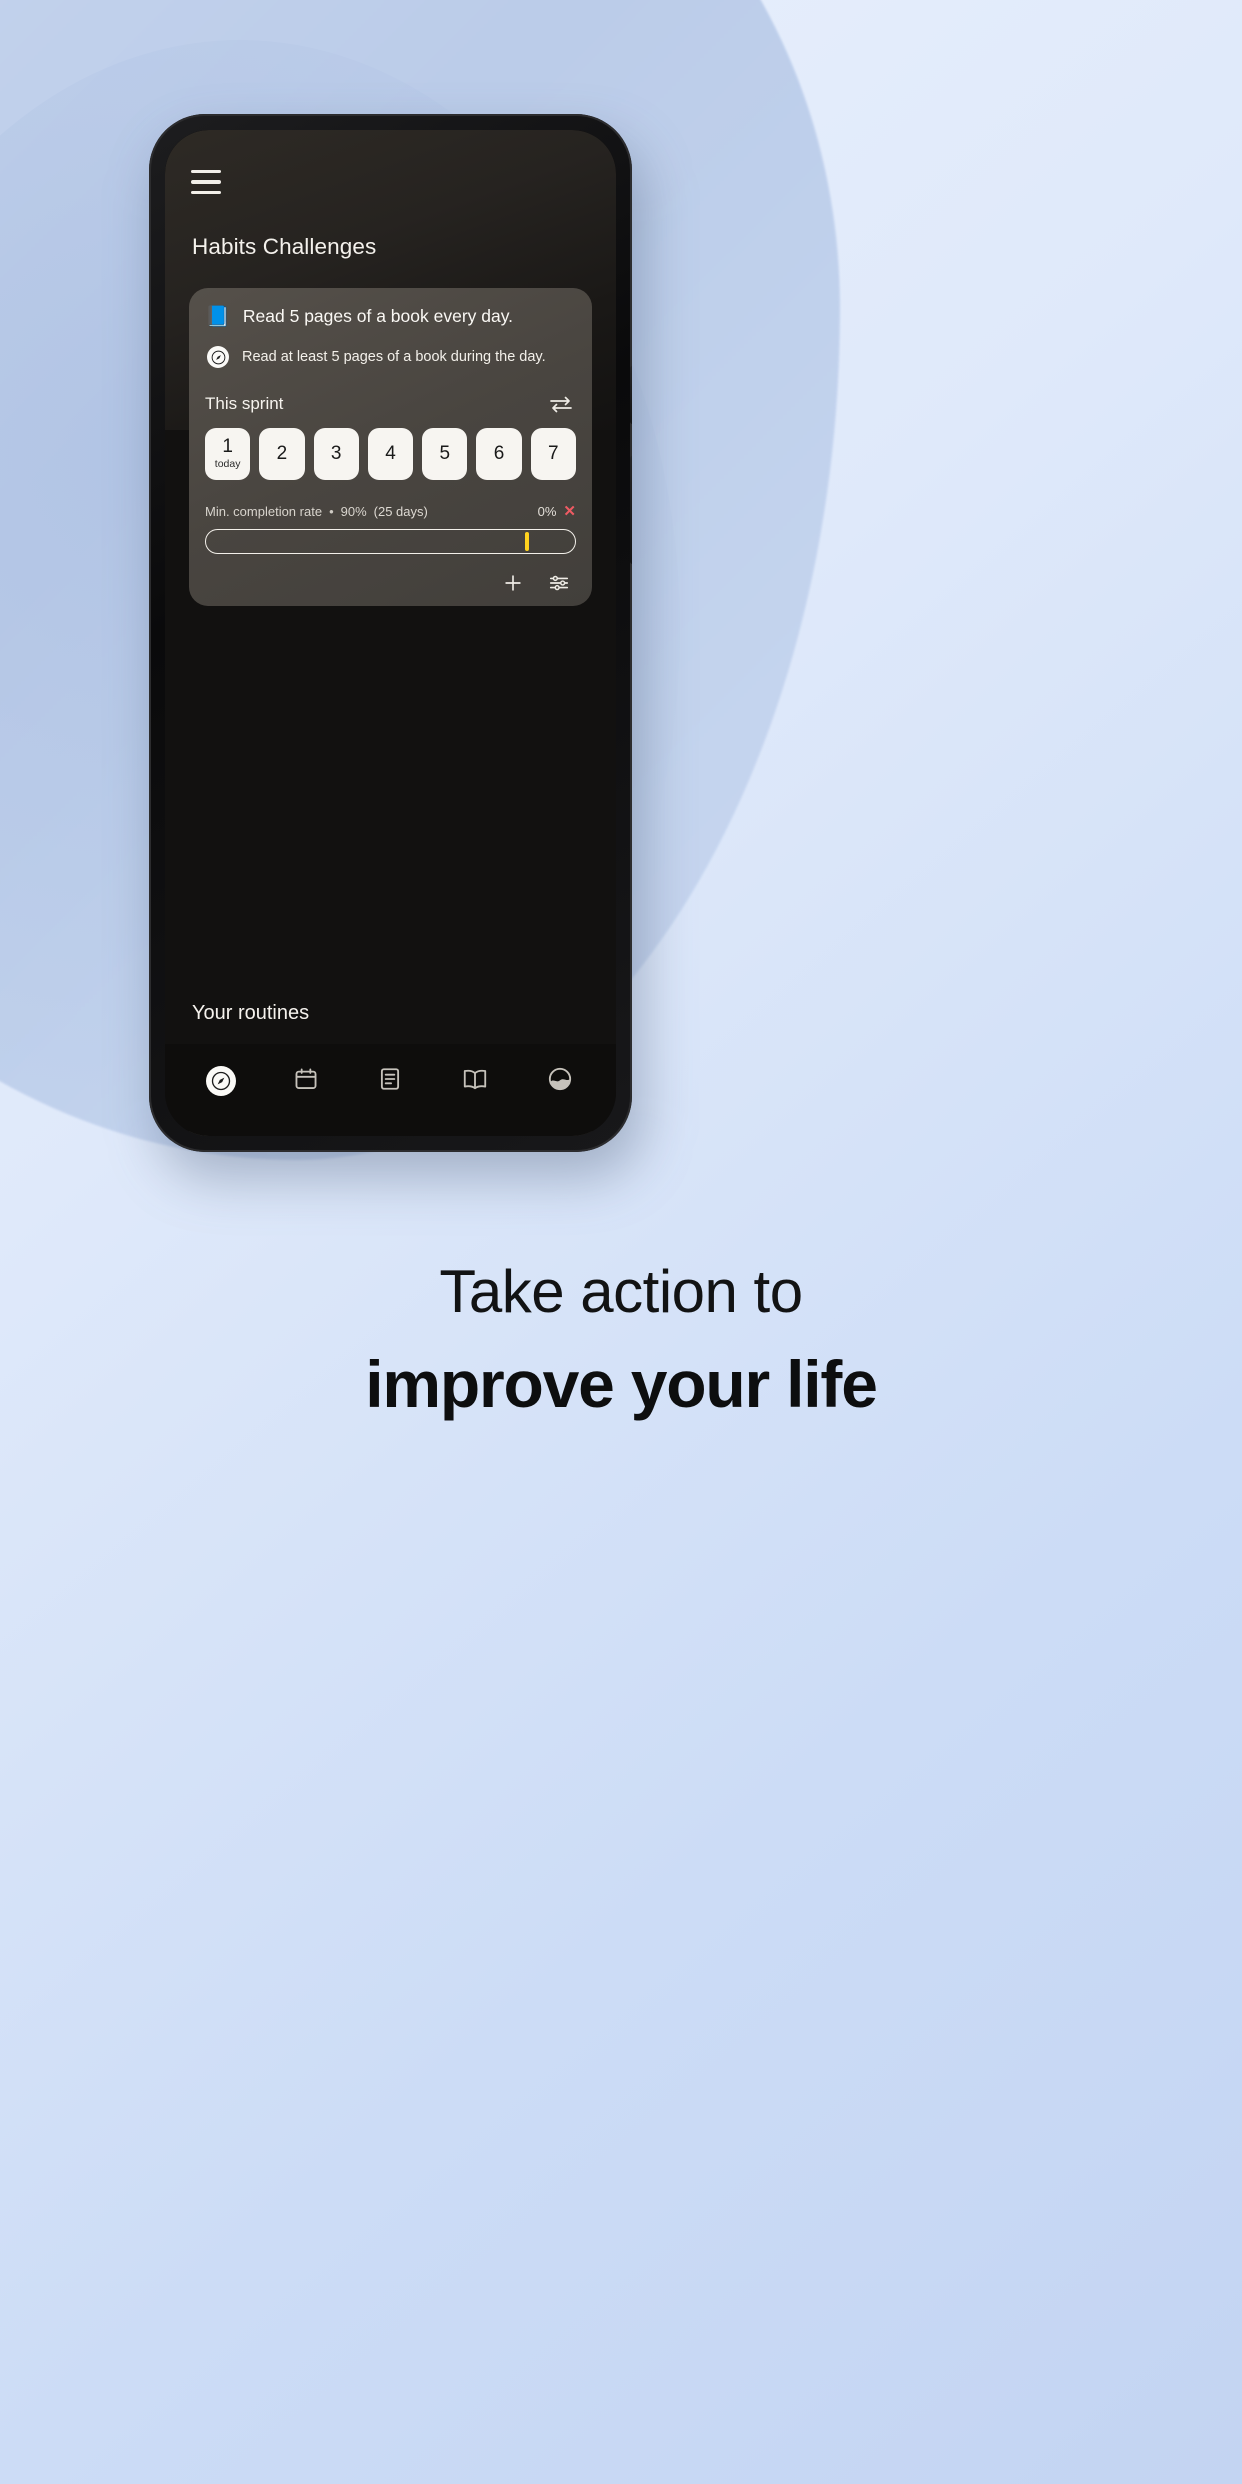 This screenshot has height=2484, width=1242. Describe the element at coordinates (400, 511) in the screenshot. I see `completion-rate-days: (25 days)` at that location.